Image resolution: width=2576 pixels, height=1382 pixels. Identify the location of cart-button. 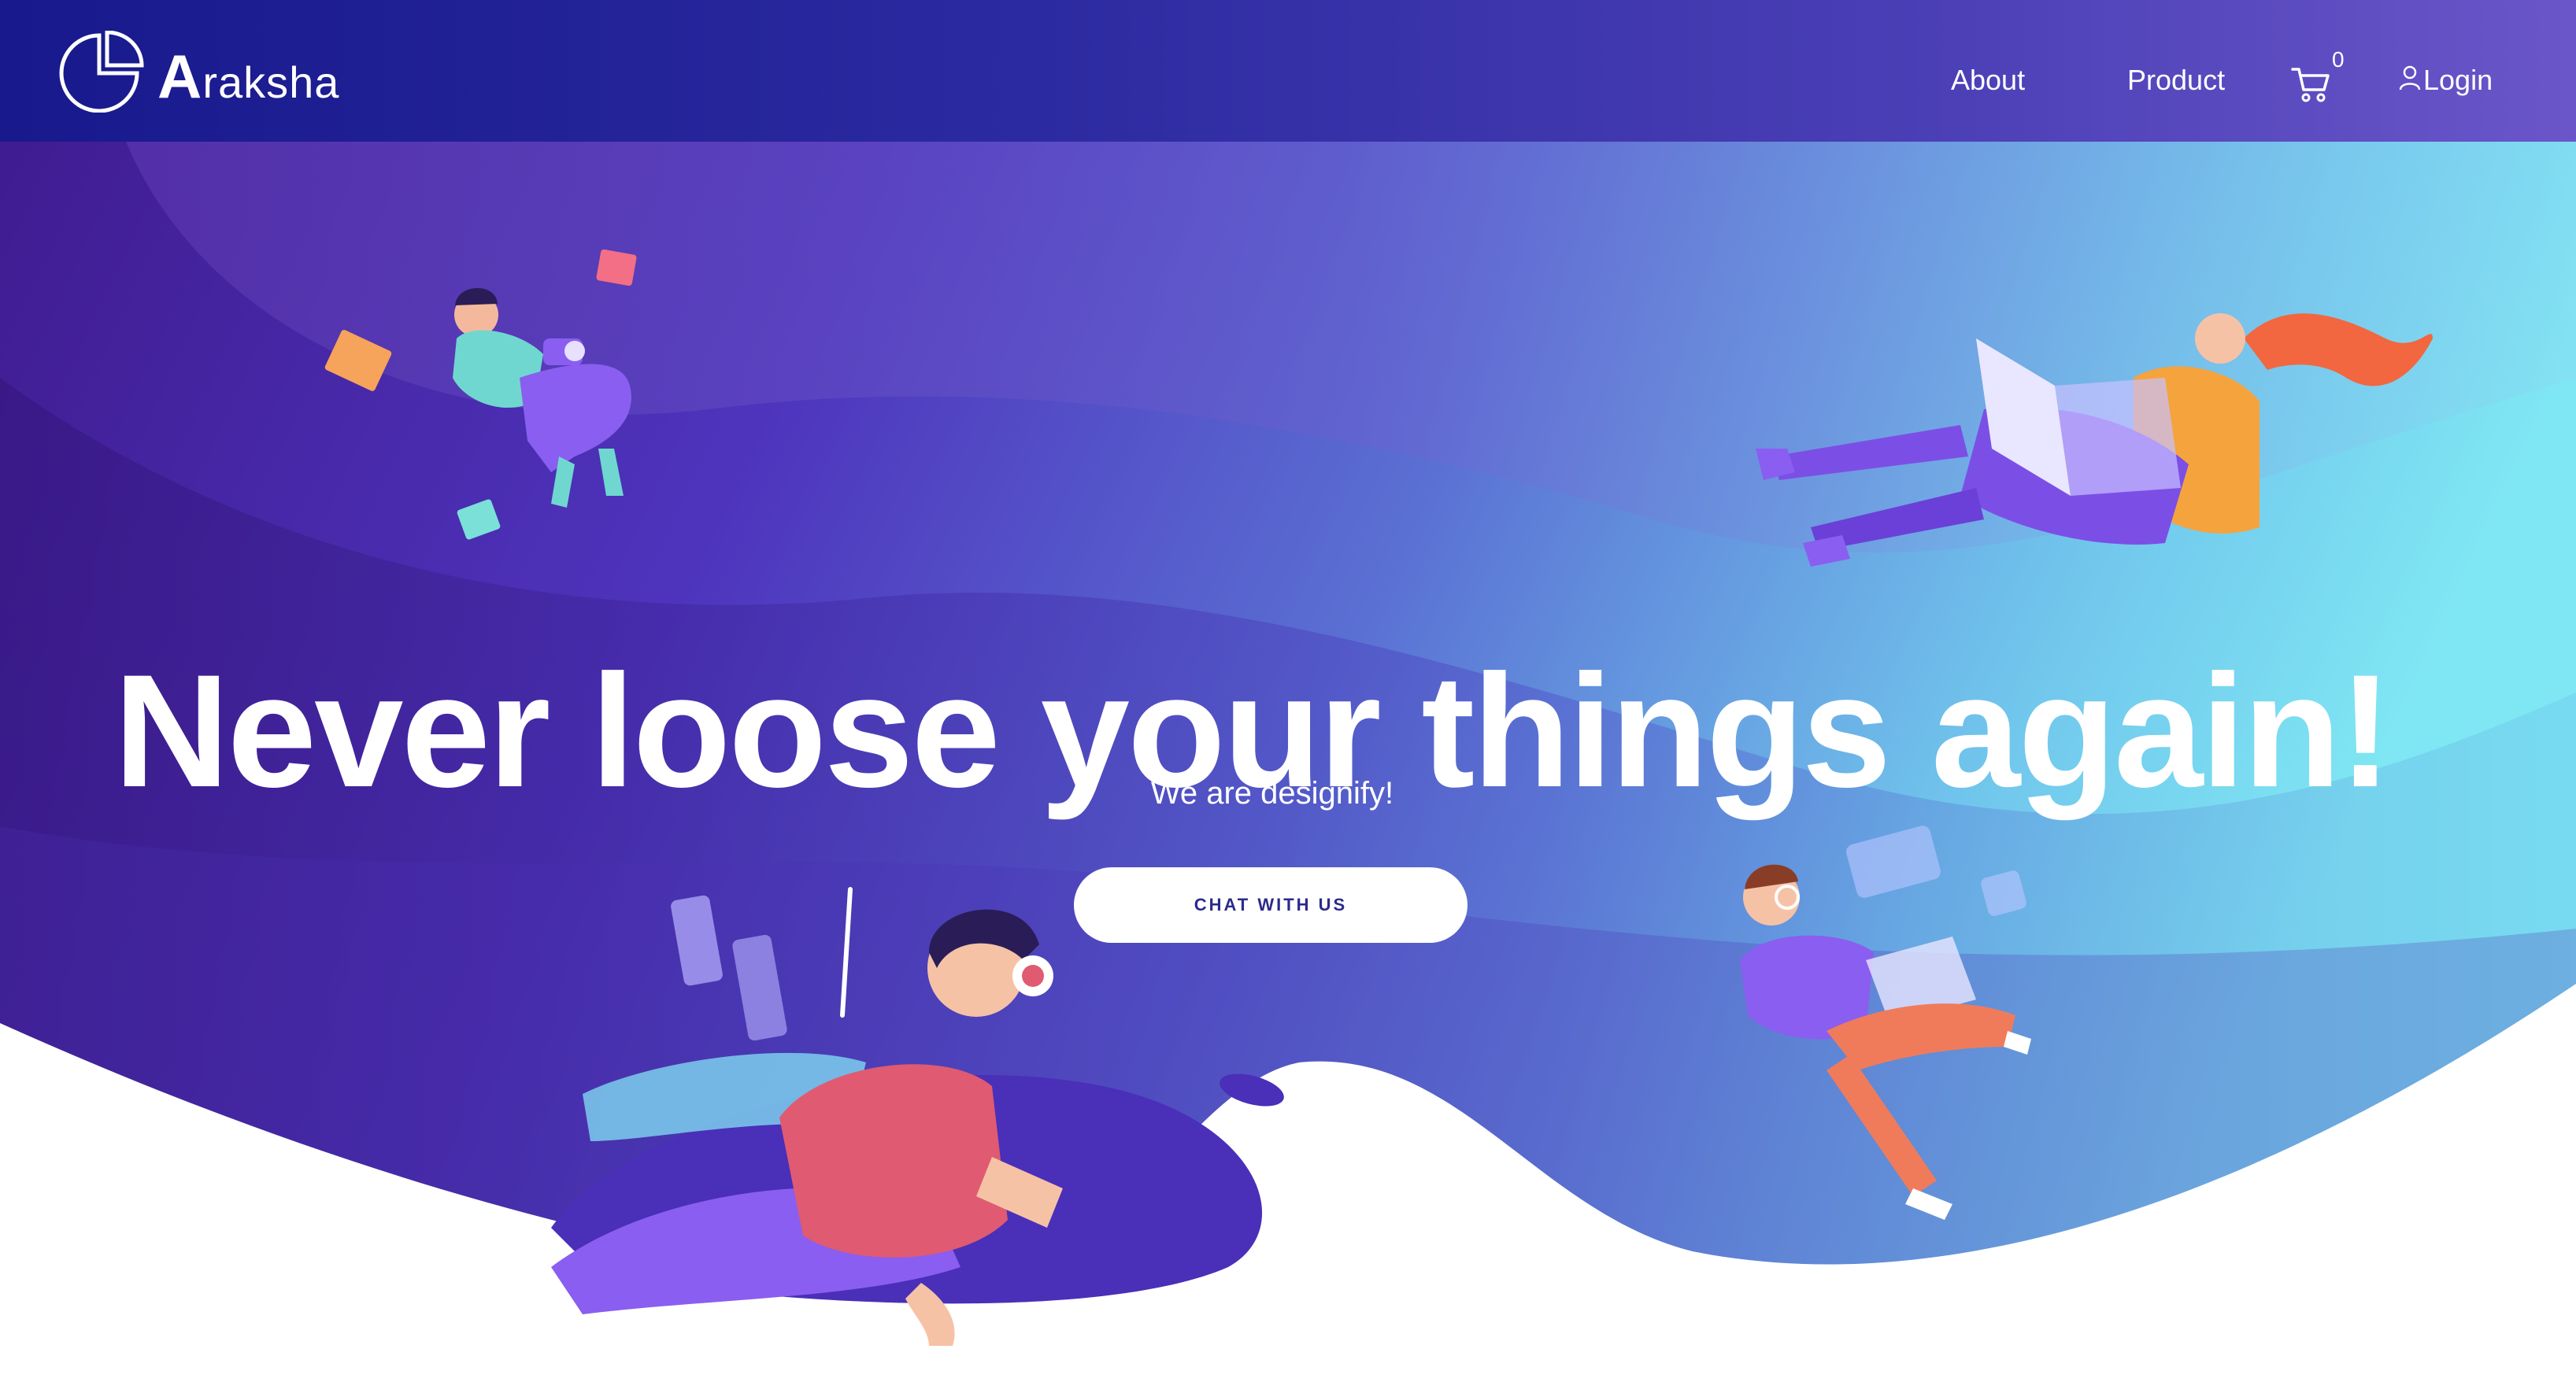
(2310, 87).